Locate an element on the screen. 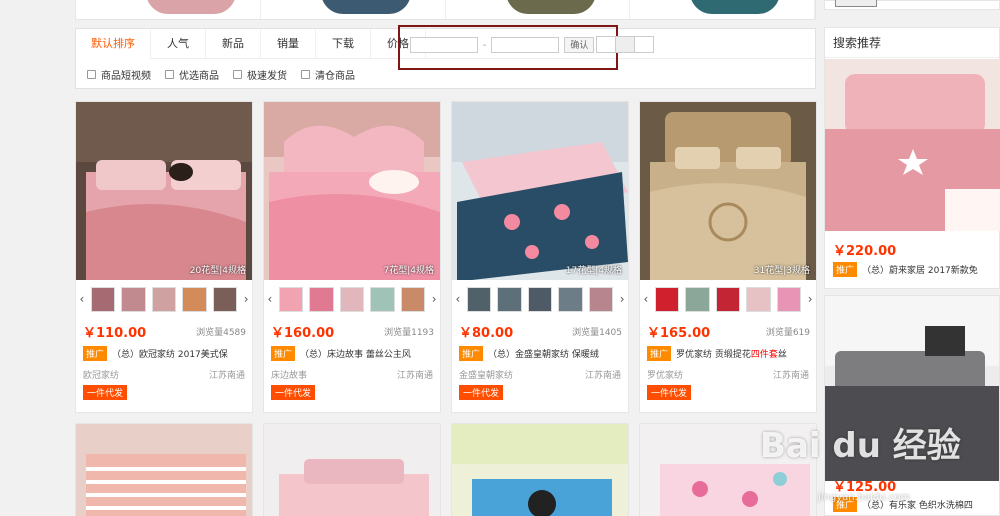 The height and width of the screenshot is (516, 1000). previous-row-strip is located at coordinates (445, 10).